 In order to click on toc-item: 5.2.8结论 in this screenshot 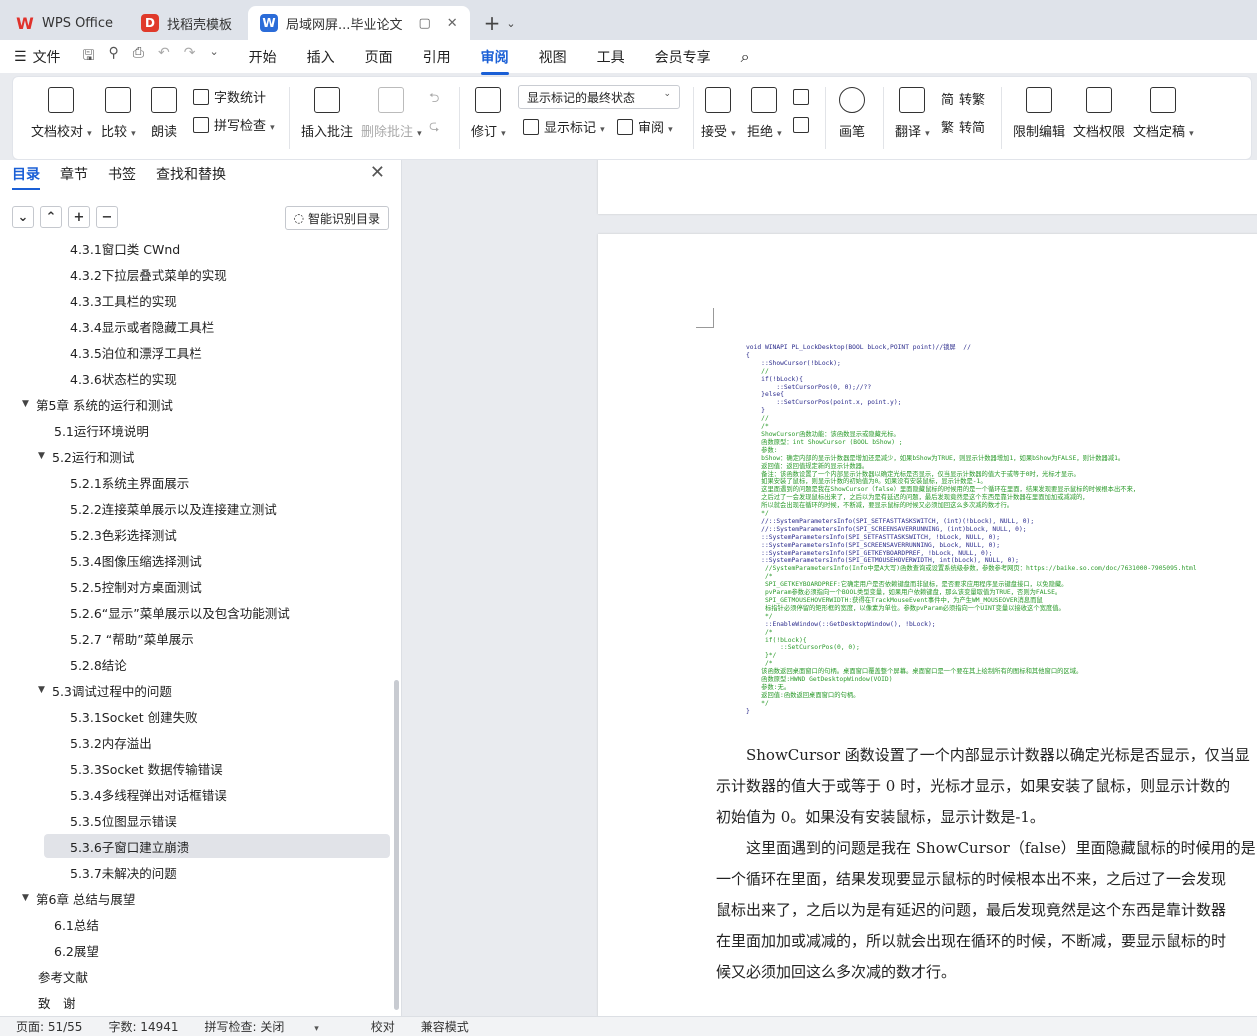, I will do `click(195, 664)`.